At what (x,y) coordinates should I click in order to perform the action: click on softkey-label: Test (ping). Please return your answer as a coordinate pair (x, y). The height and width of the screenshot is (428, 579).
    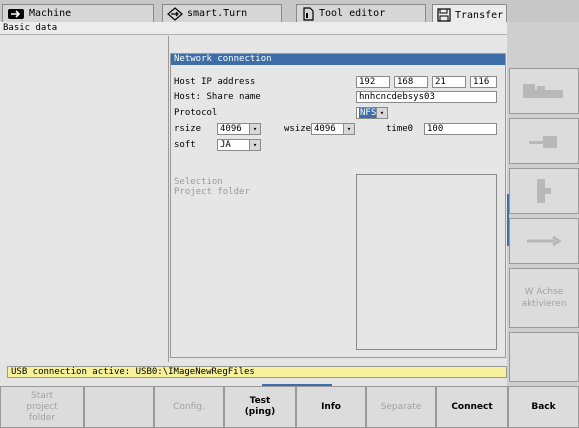
    Looking at the image, I should click on (260, 406).